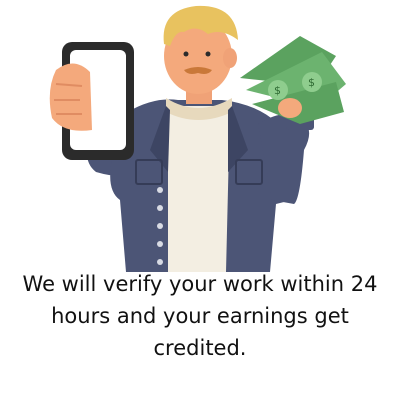 The height and width of the screenshot is (400, 400). I want to click on message-line-3: credited., so click(200, 348).